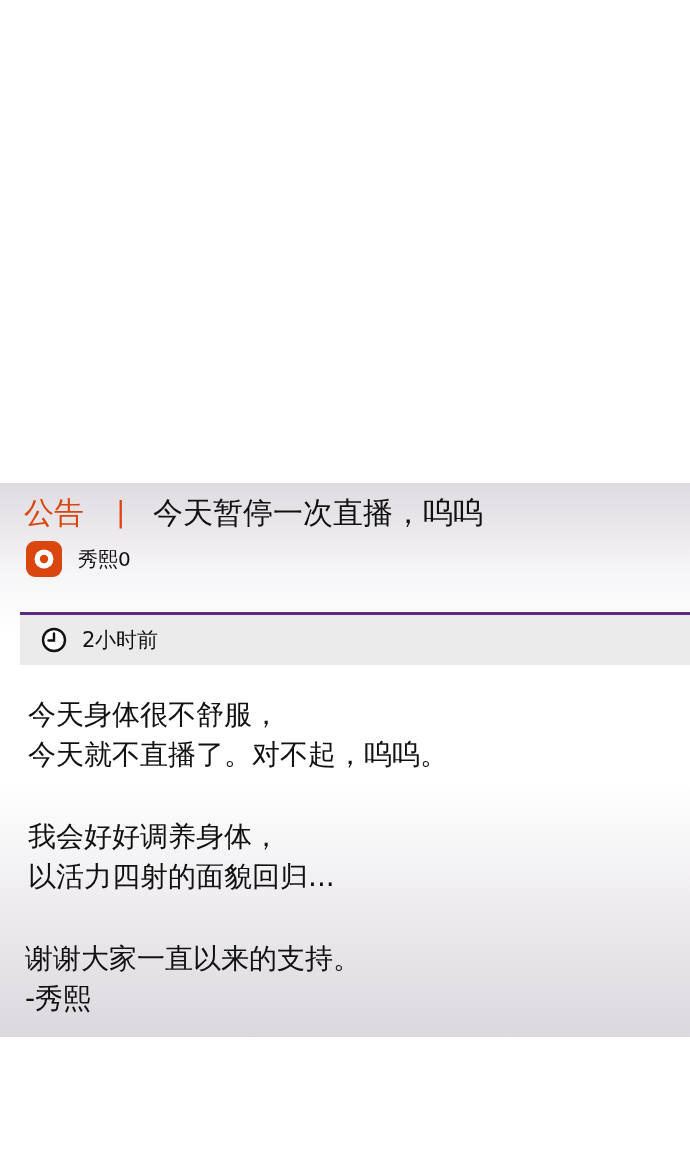 The height and width of the screenshot is (1153, 690). I want to click on body-paragraph: 谢谢大家一直以来的支持。 -秀熙, so click(193, 979).